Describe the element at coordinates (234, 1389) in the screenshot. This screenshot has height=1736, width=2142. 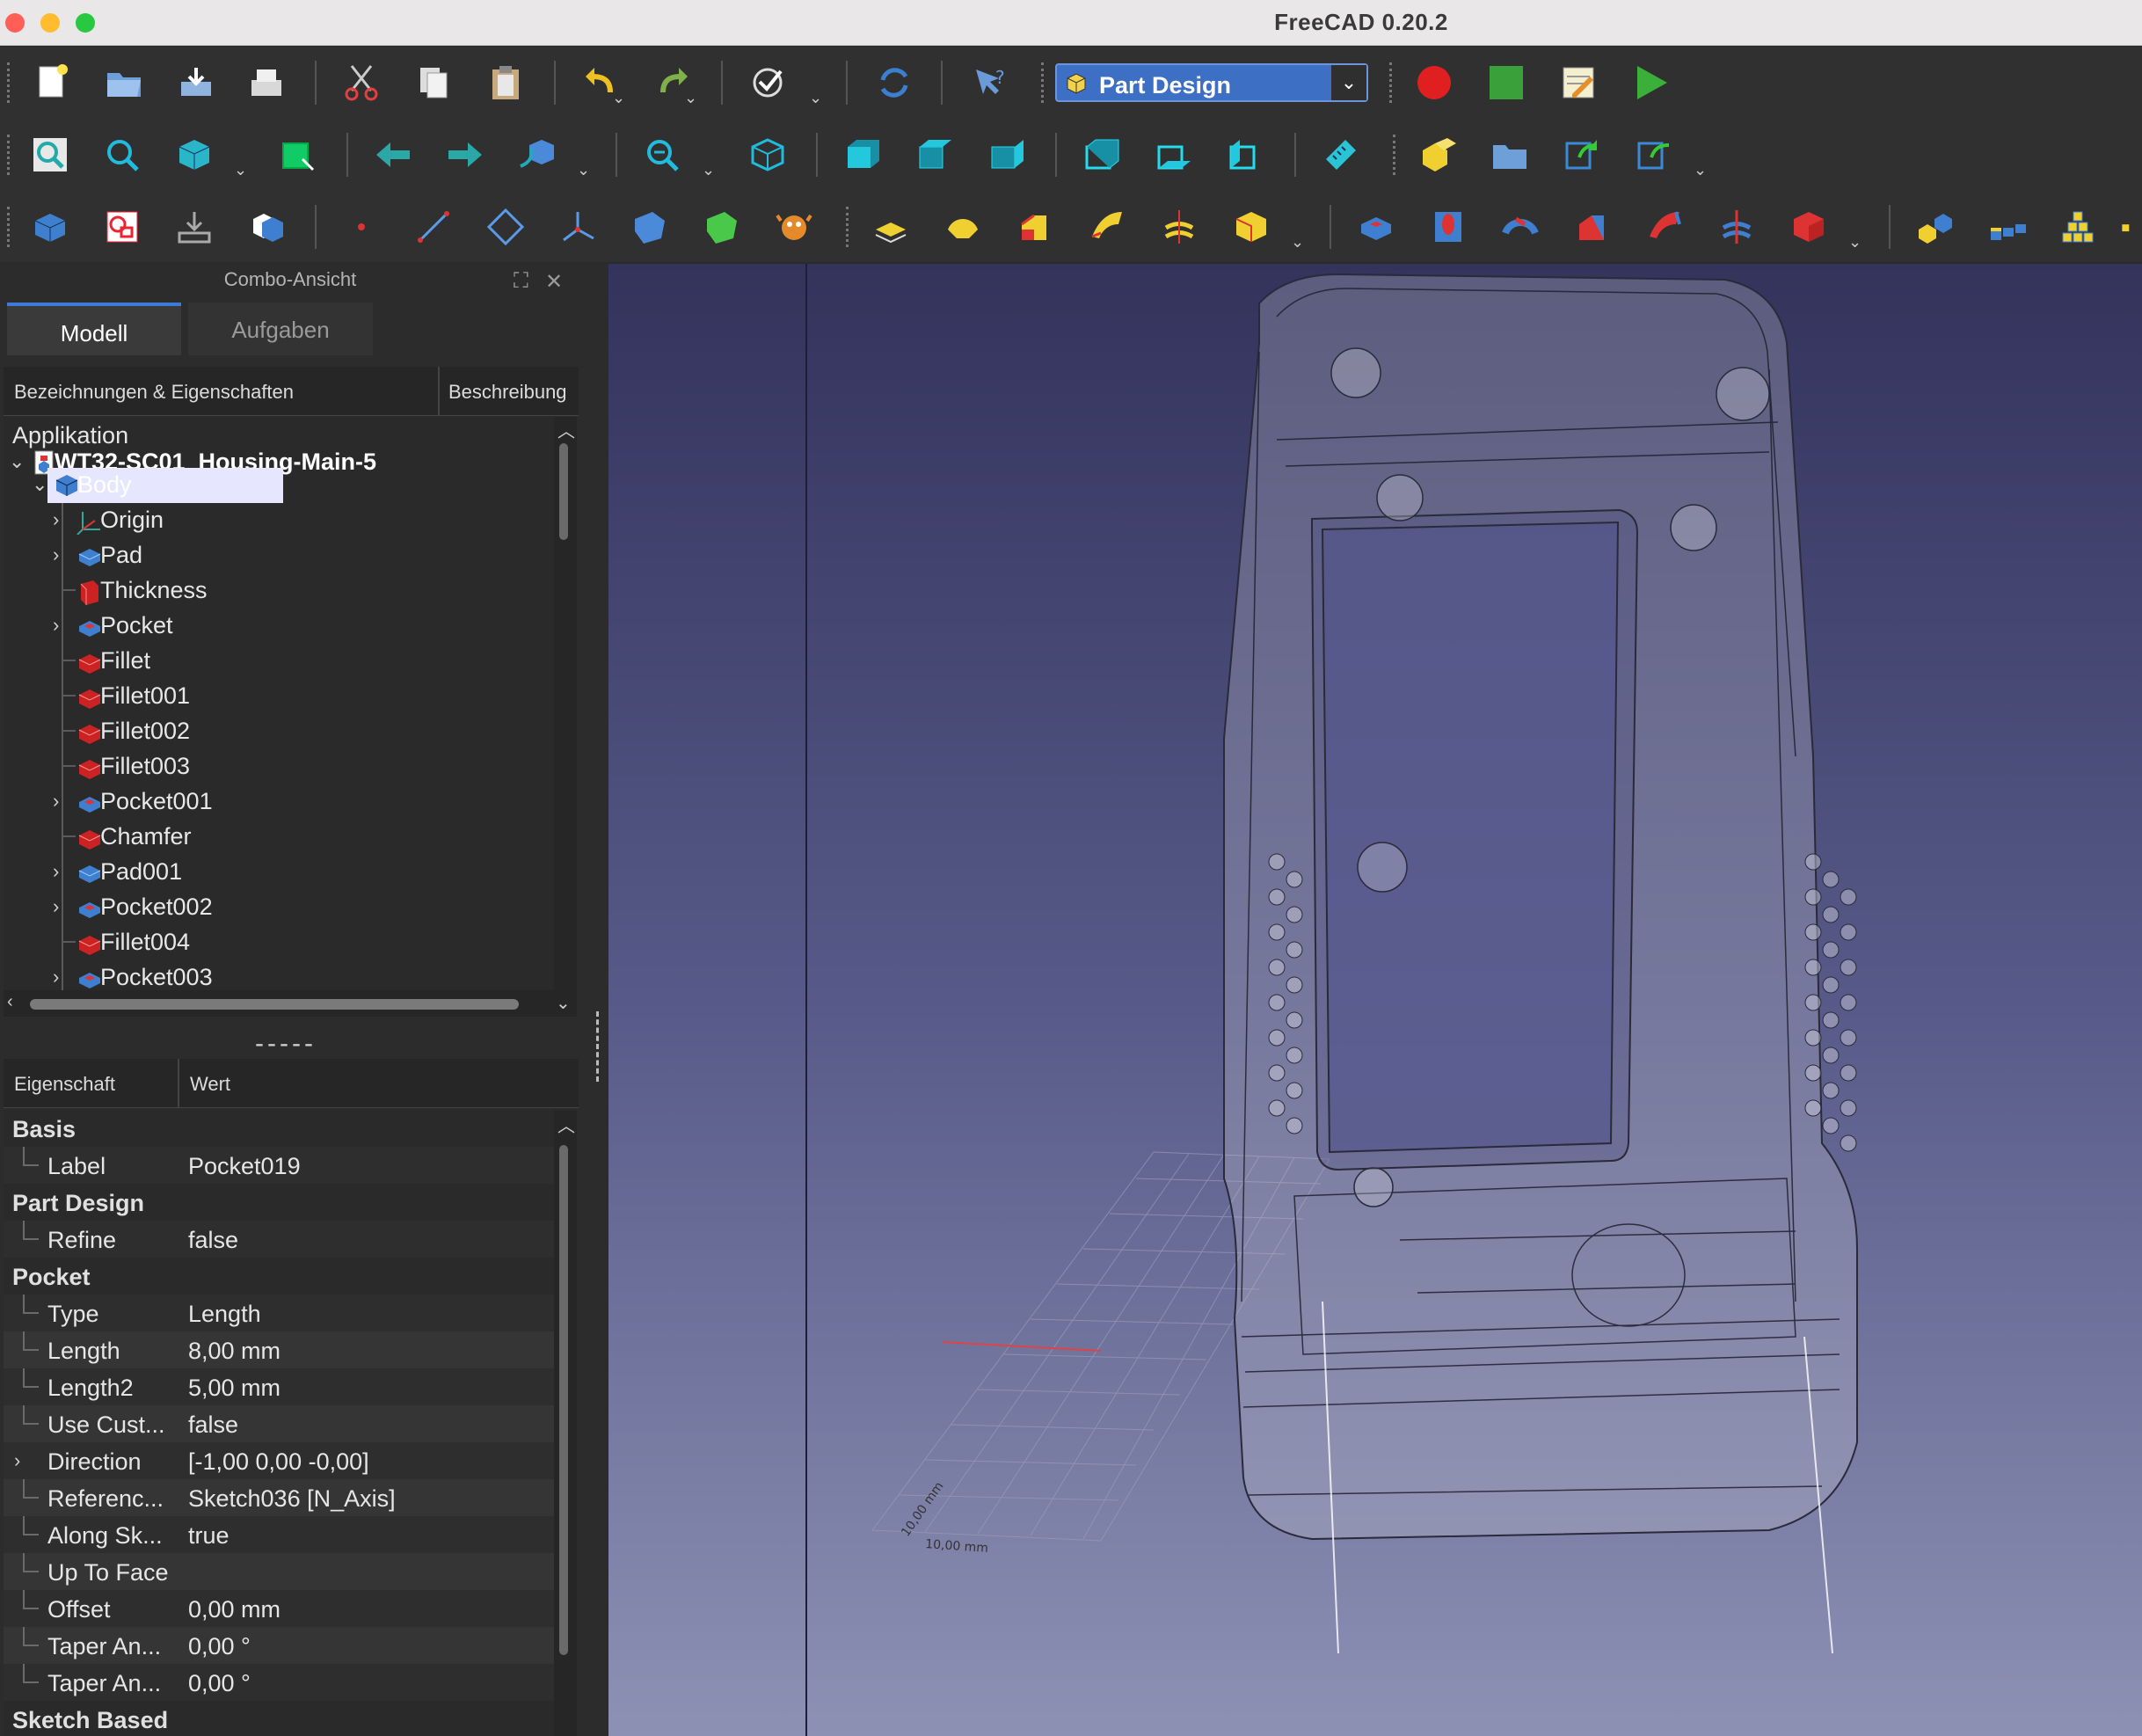
I see `property-value: 5,00 mm` at that location.